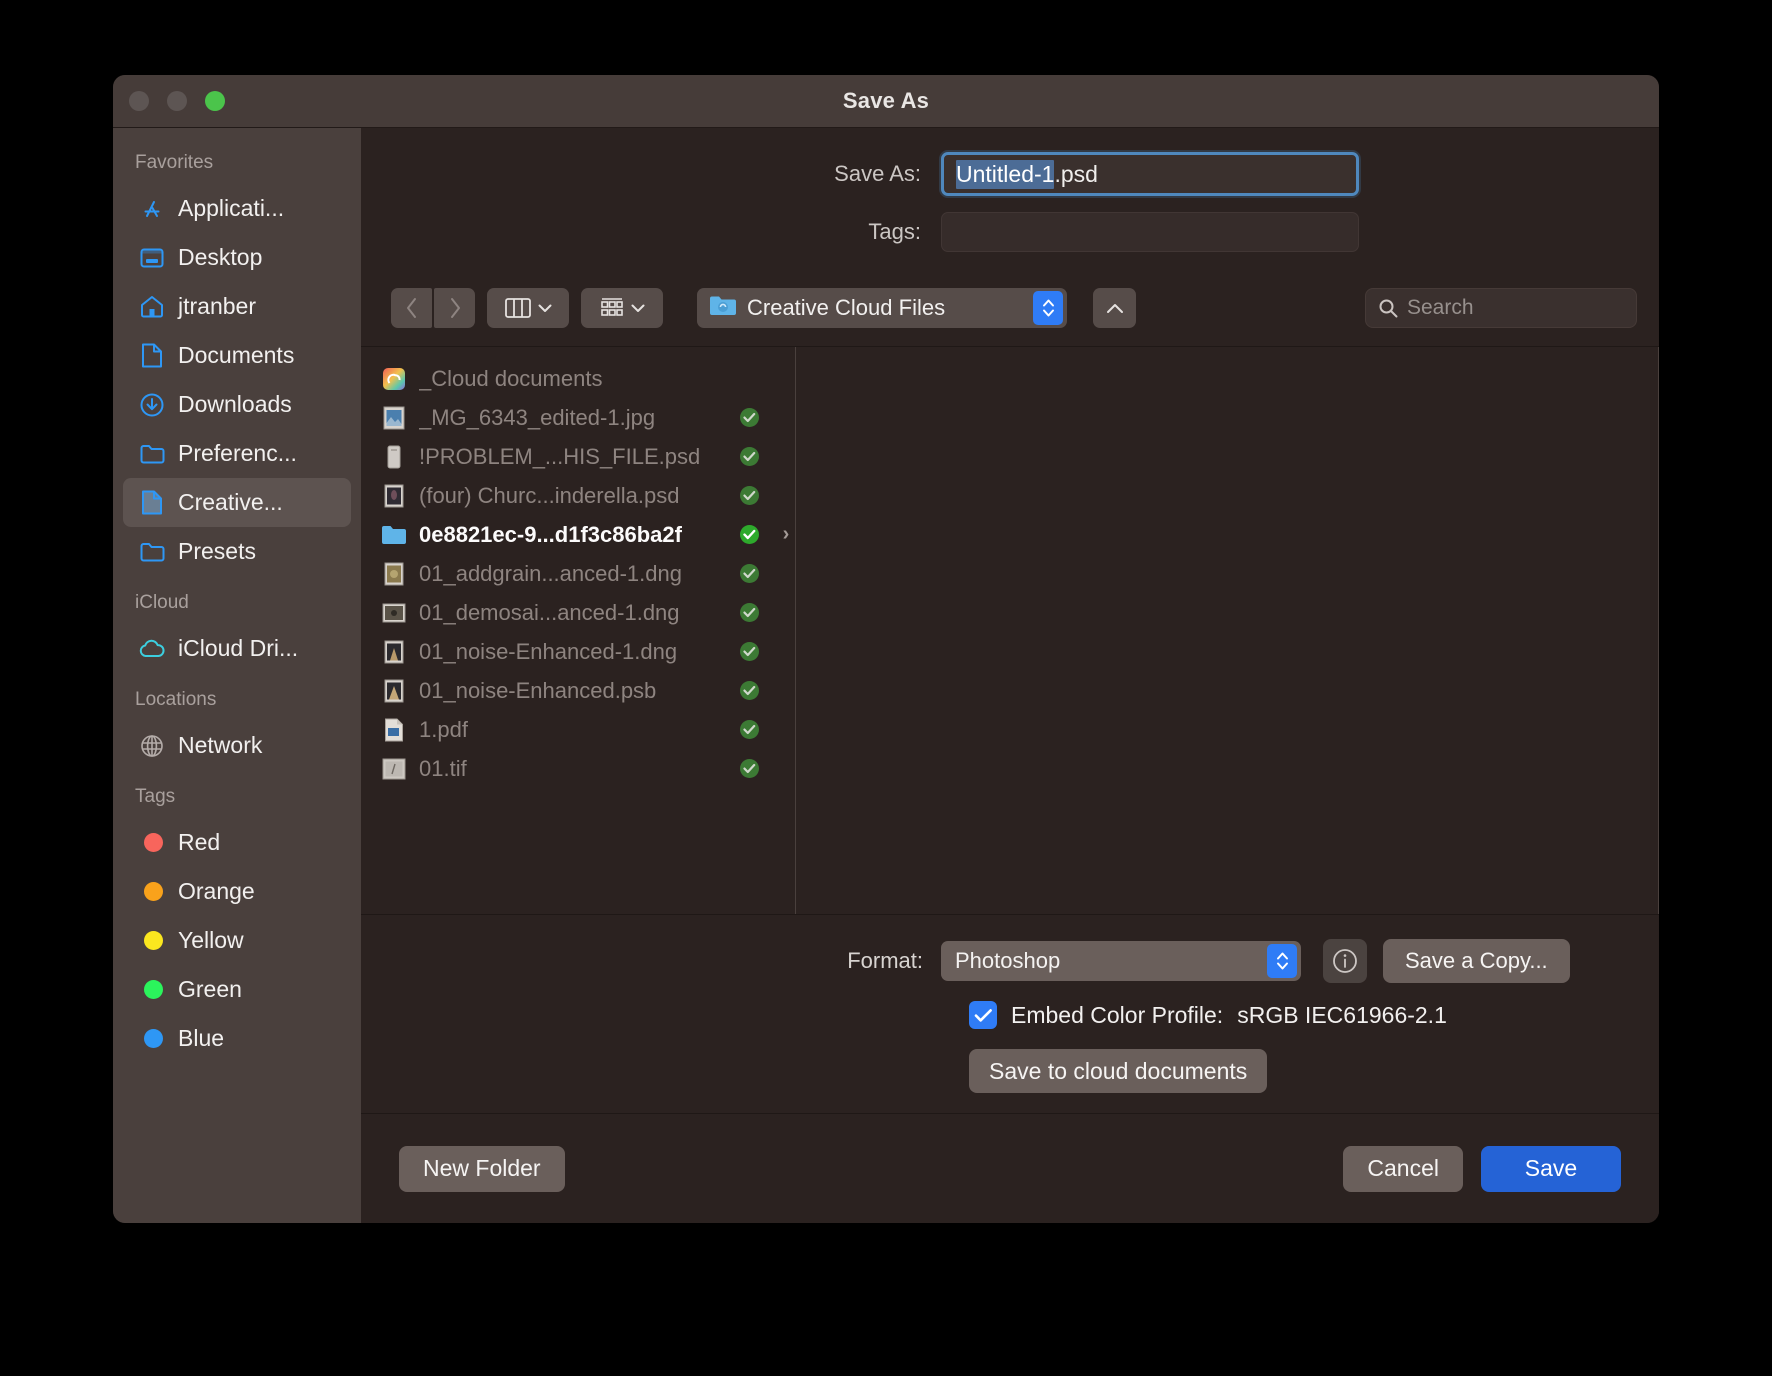 This screenshot has width=1772, height=1376. What do you see at coordinates (216, 891) in the screenshot?
I see `sidebar-item-label: Orange` at bounding box center [216, 891].